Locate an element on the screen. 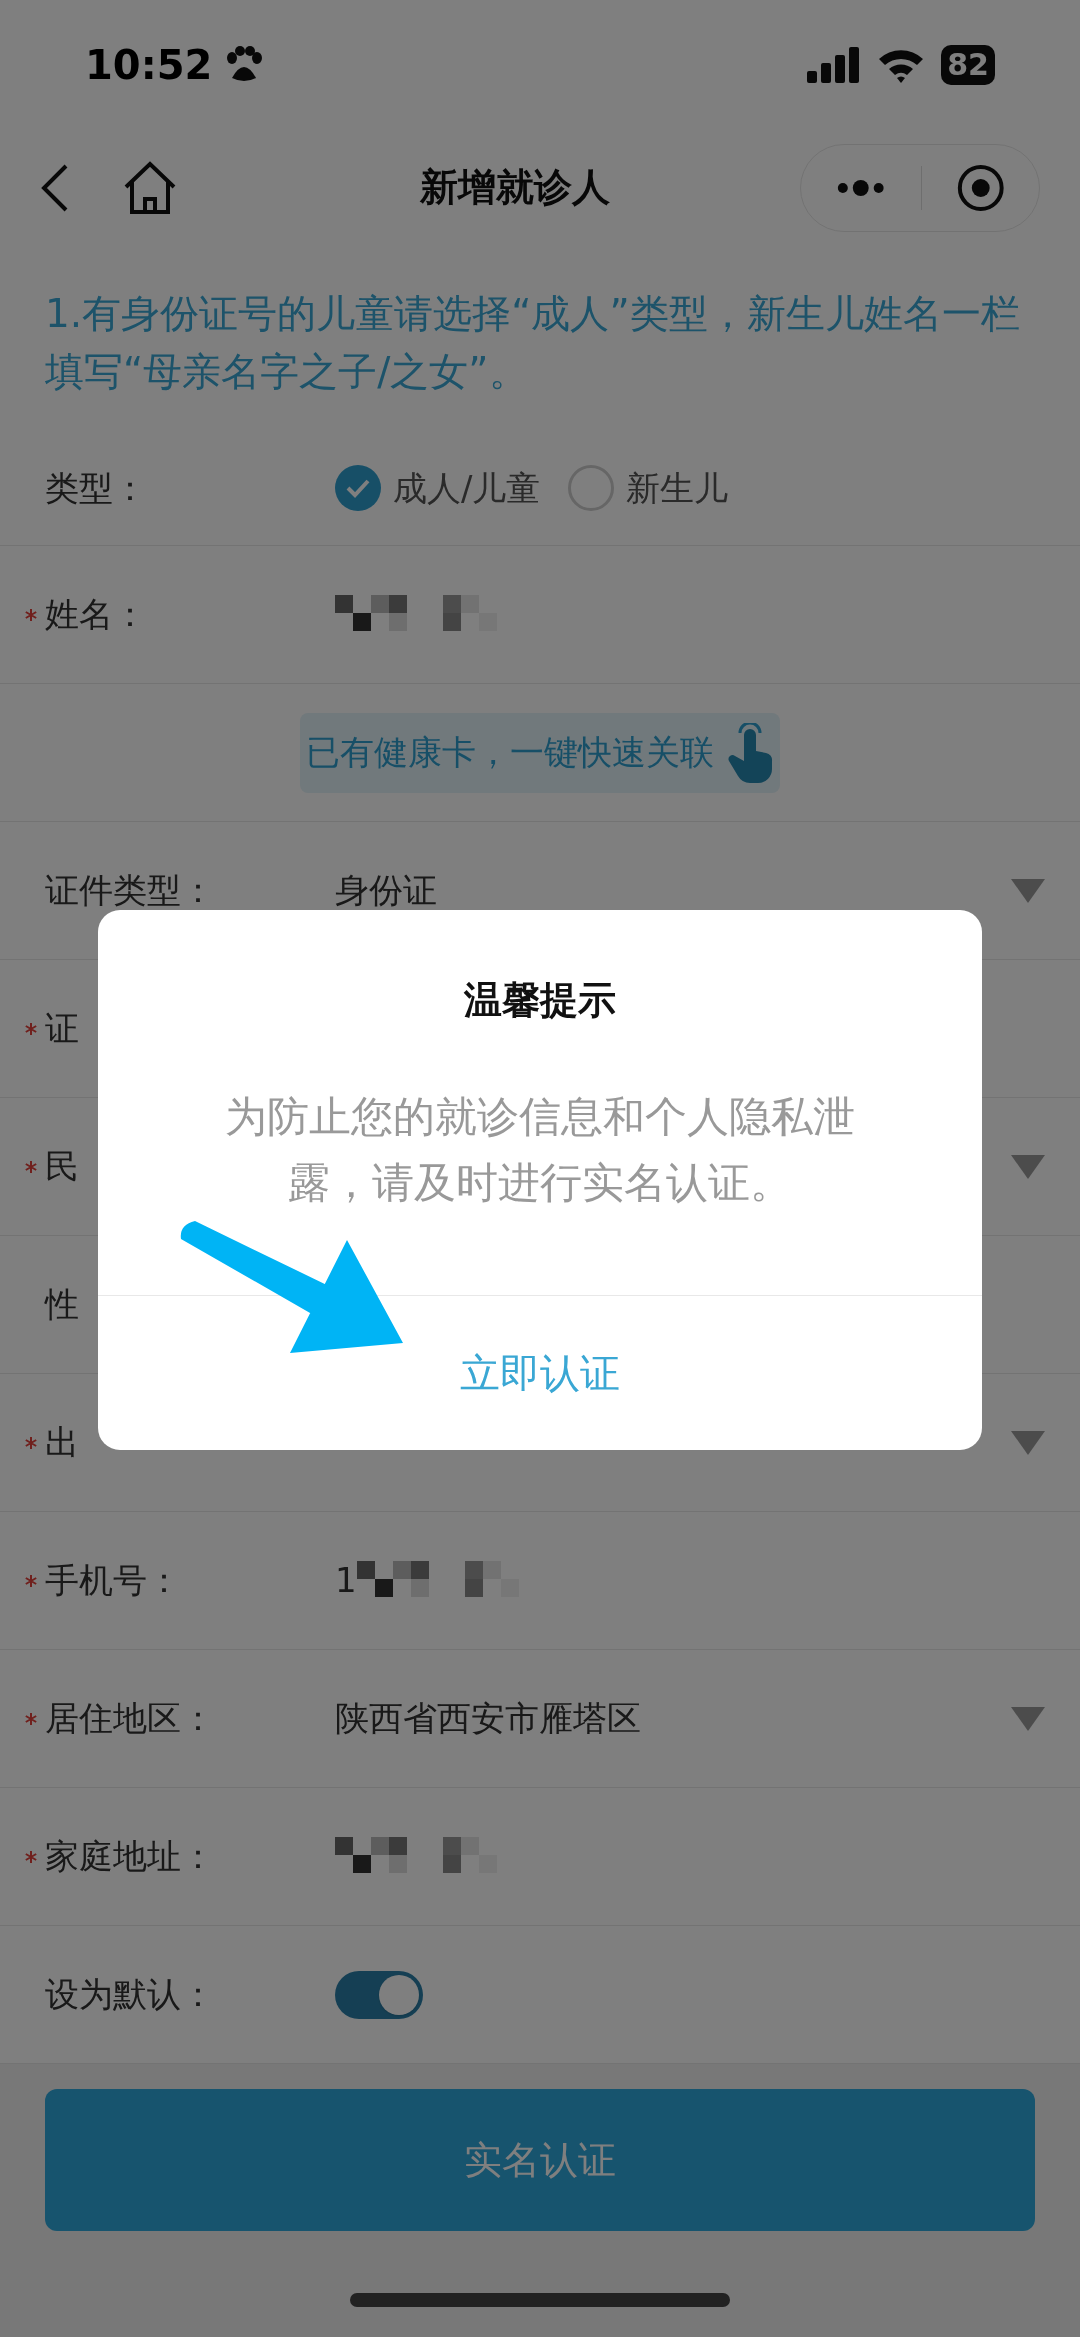  field-label: 类型： is located at coordinates (96, 488).